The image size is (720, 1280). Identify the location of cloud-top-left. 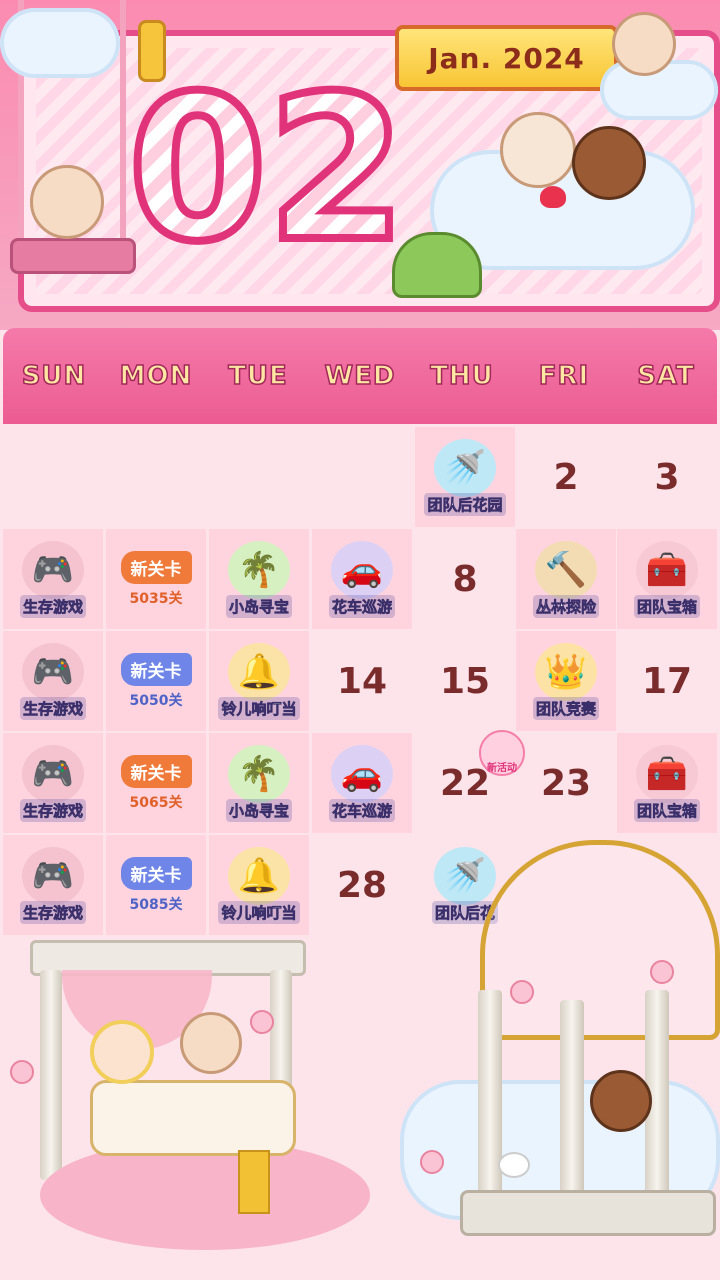
(60, 43).